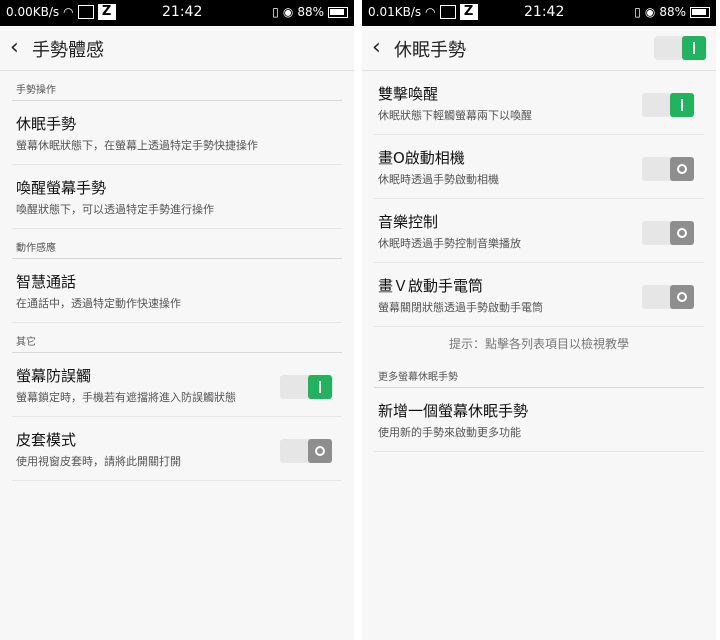 This screenshot has width=720, height=640. Describe the element at coordinates (539, 167) in the screenshot. I see `list-item-draw-o-camera: 畫O啟動相機 休眠時透過手勢啟動相機` at that location.